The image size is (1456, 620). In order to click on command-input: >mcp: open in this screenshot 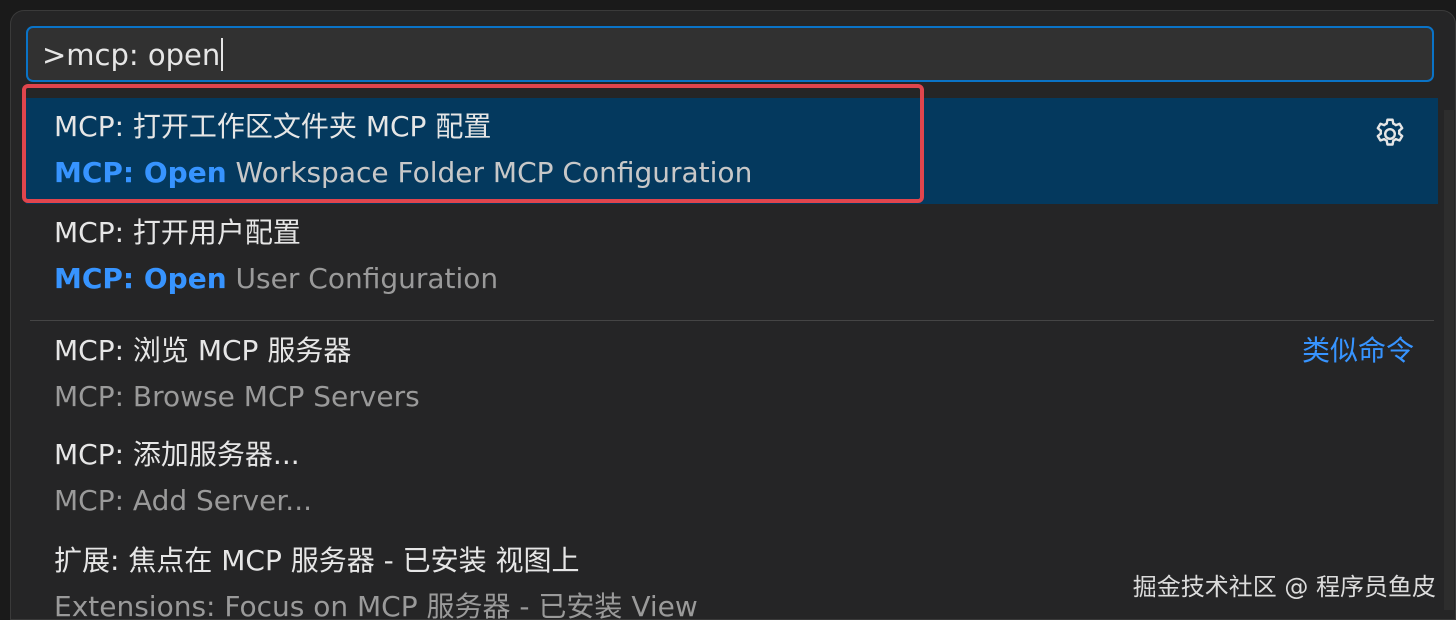, I will do `click(730, 54)`.